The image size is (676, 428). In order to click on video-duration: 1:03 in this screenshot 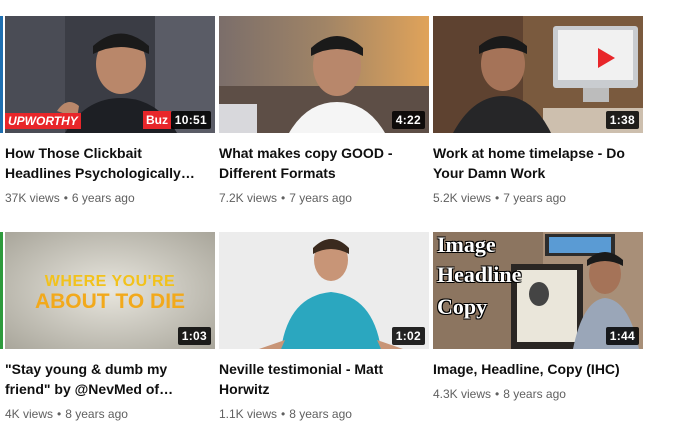, I will do `click(194, 336)`.